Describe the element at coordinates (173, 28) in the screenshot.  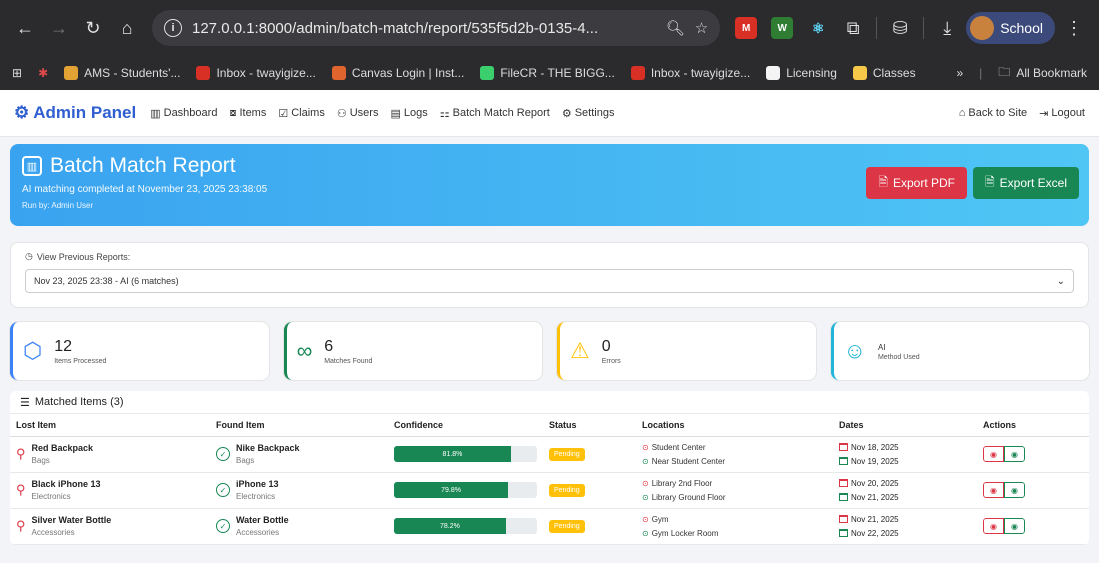
I see `site-info-icon: i` at that location.